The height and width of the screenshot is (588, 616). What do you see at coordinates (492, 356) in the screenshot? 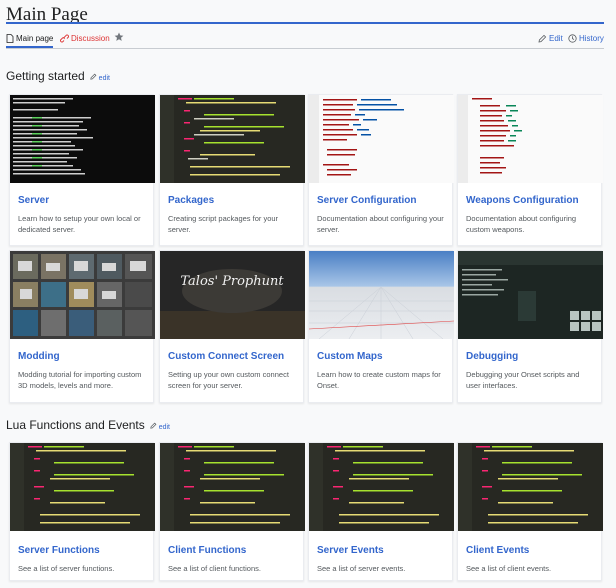
I see `card-title: Debugging` at bounding box center [492, 356].